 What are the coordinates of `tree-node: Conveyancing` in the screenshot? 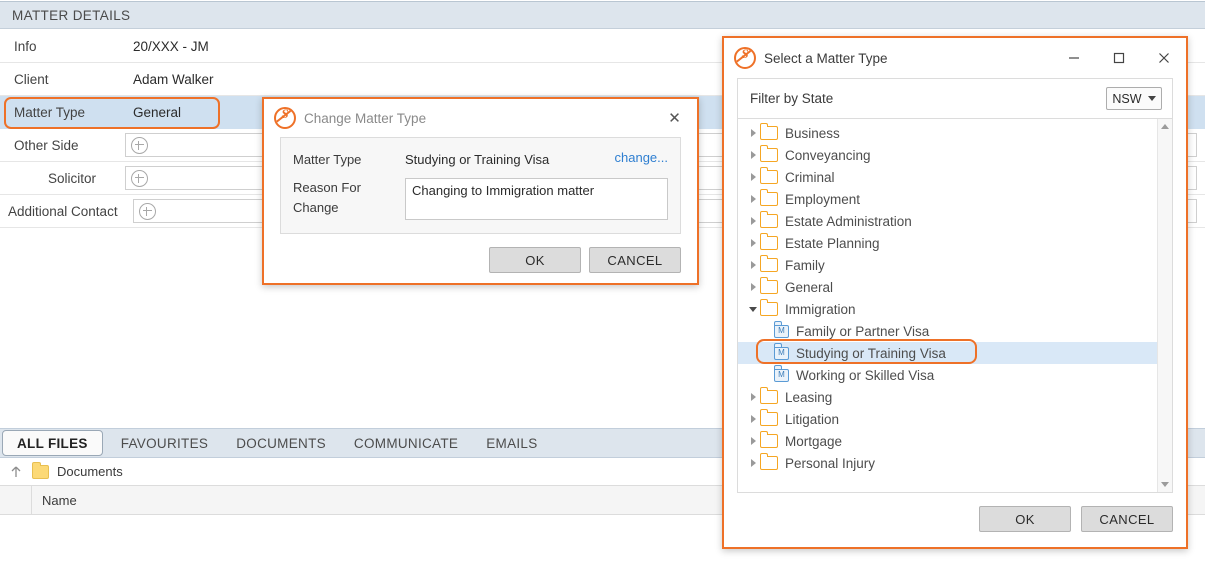 It's located at (947, 155).